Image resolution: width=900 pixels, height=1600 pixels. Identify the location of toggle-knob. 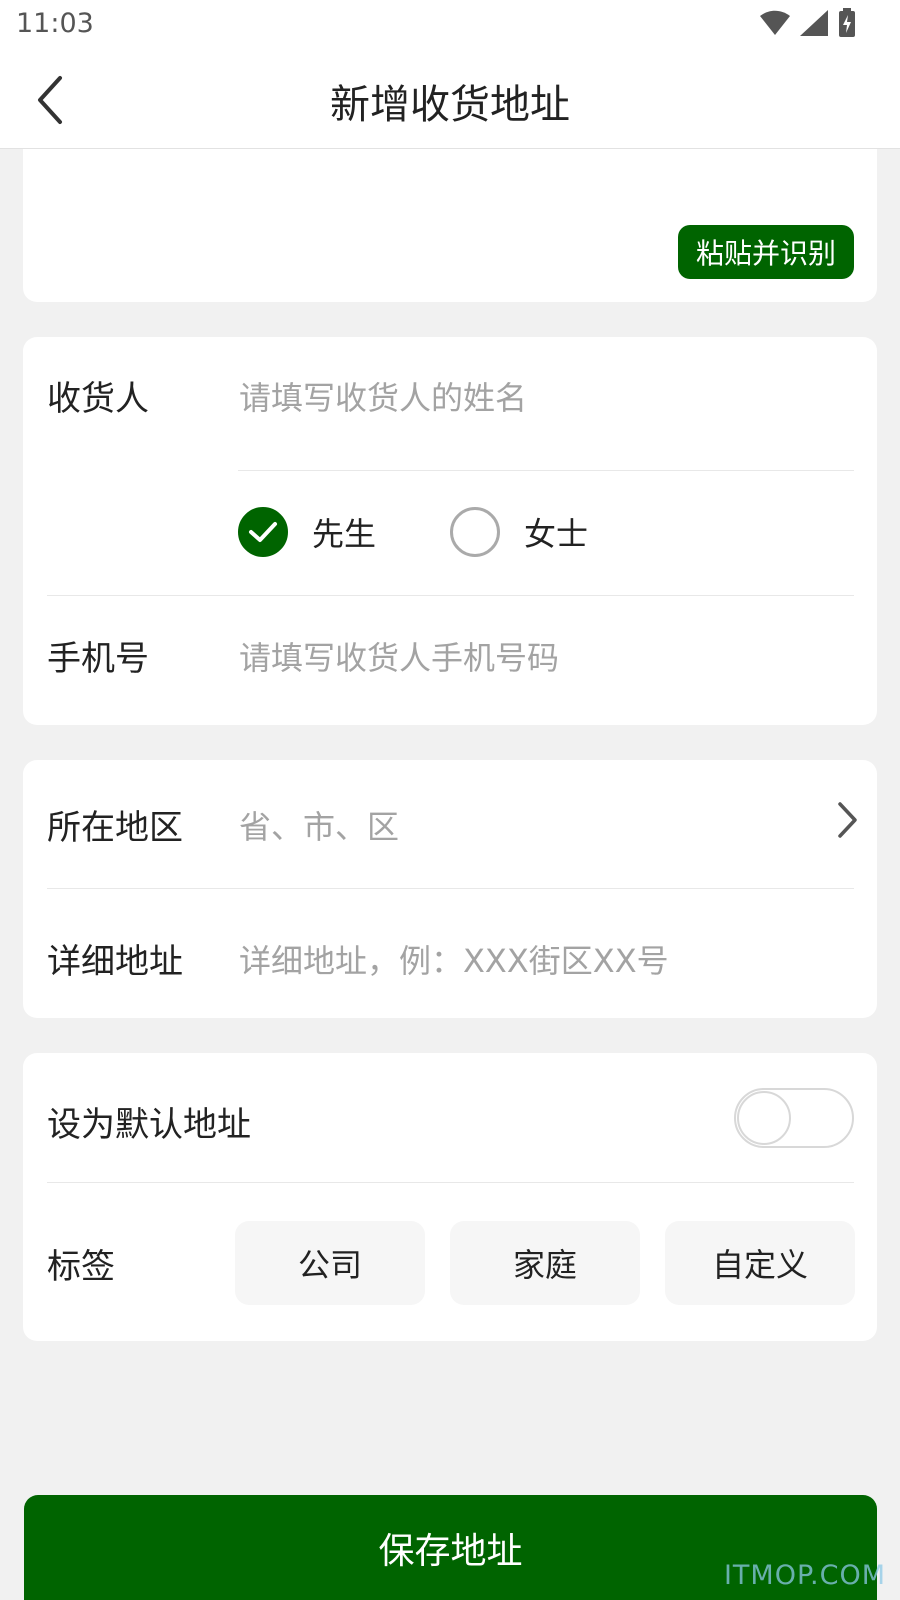
(764, 1118).